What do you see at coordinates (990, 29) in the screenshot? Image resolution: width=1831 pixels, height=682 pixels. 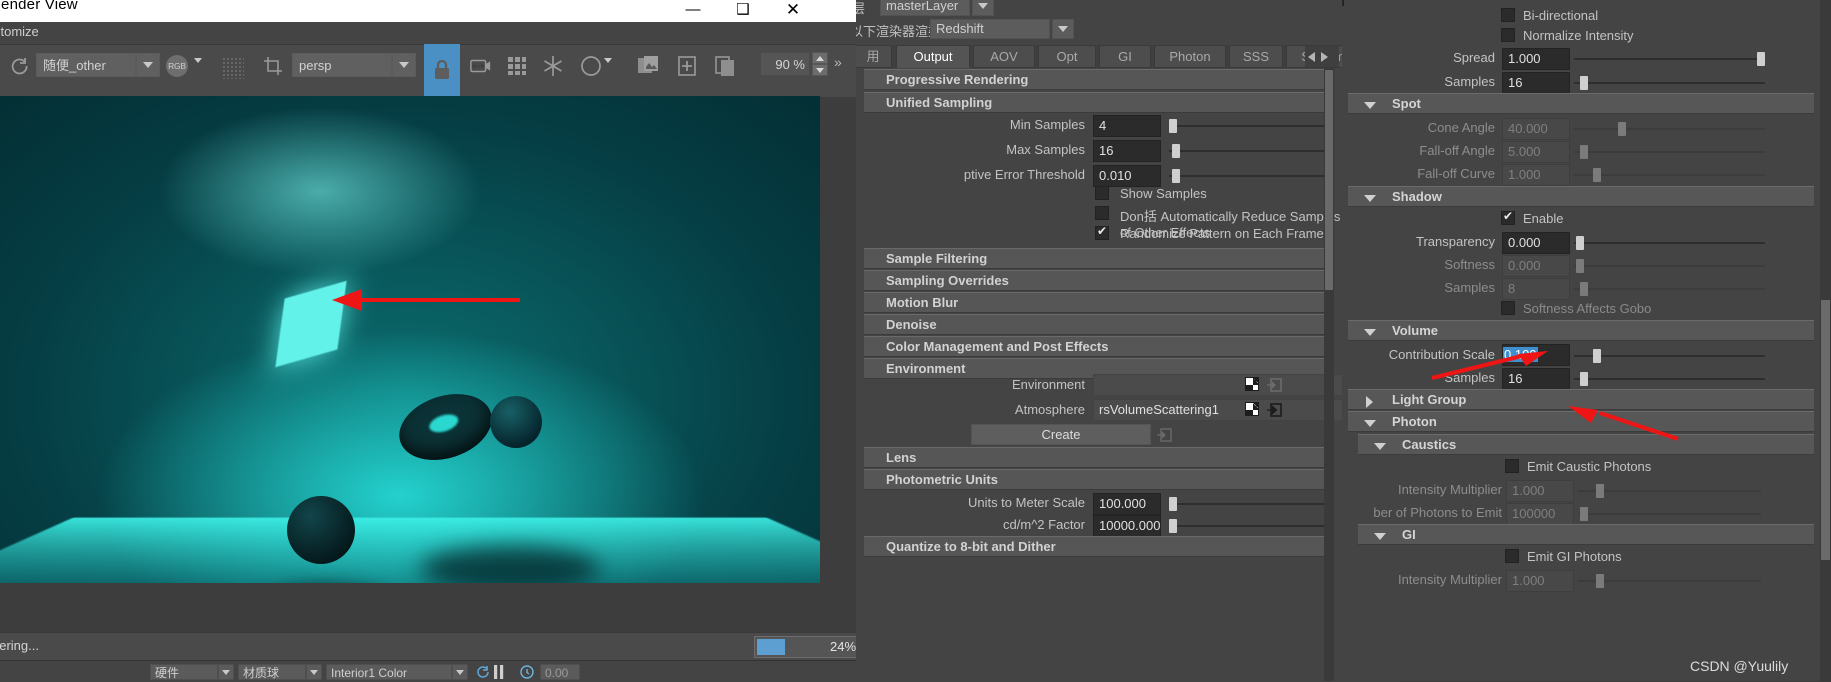 I see `renderer-field: Redshift` at bounding box center [990, 29].